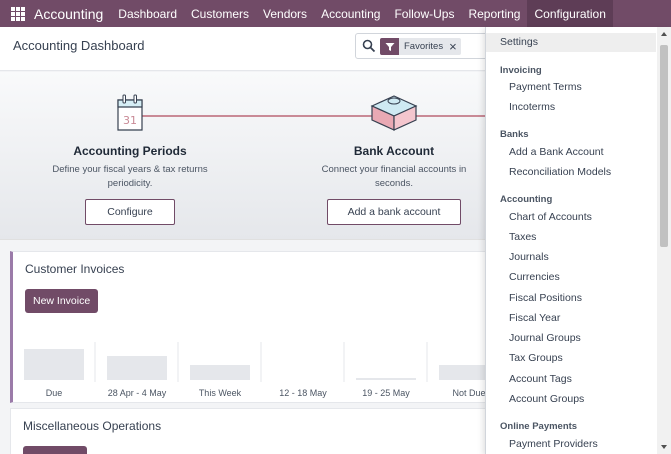 Image resolution: width=671 pixels, height=454 pixels. Describe the element at coordinates (570, 13) in the screenshot. I see `nav-configuration: Configuration` at that location.